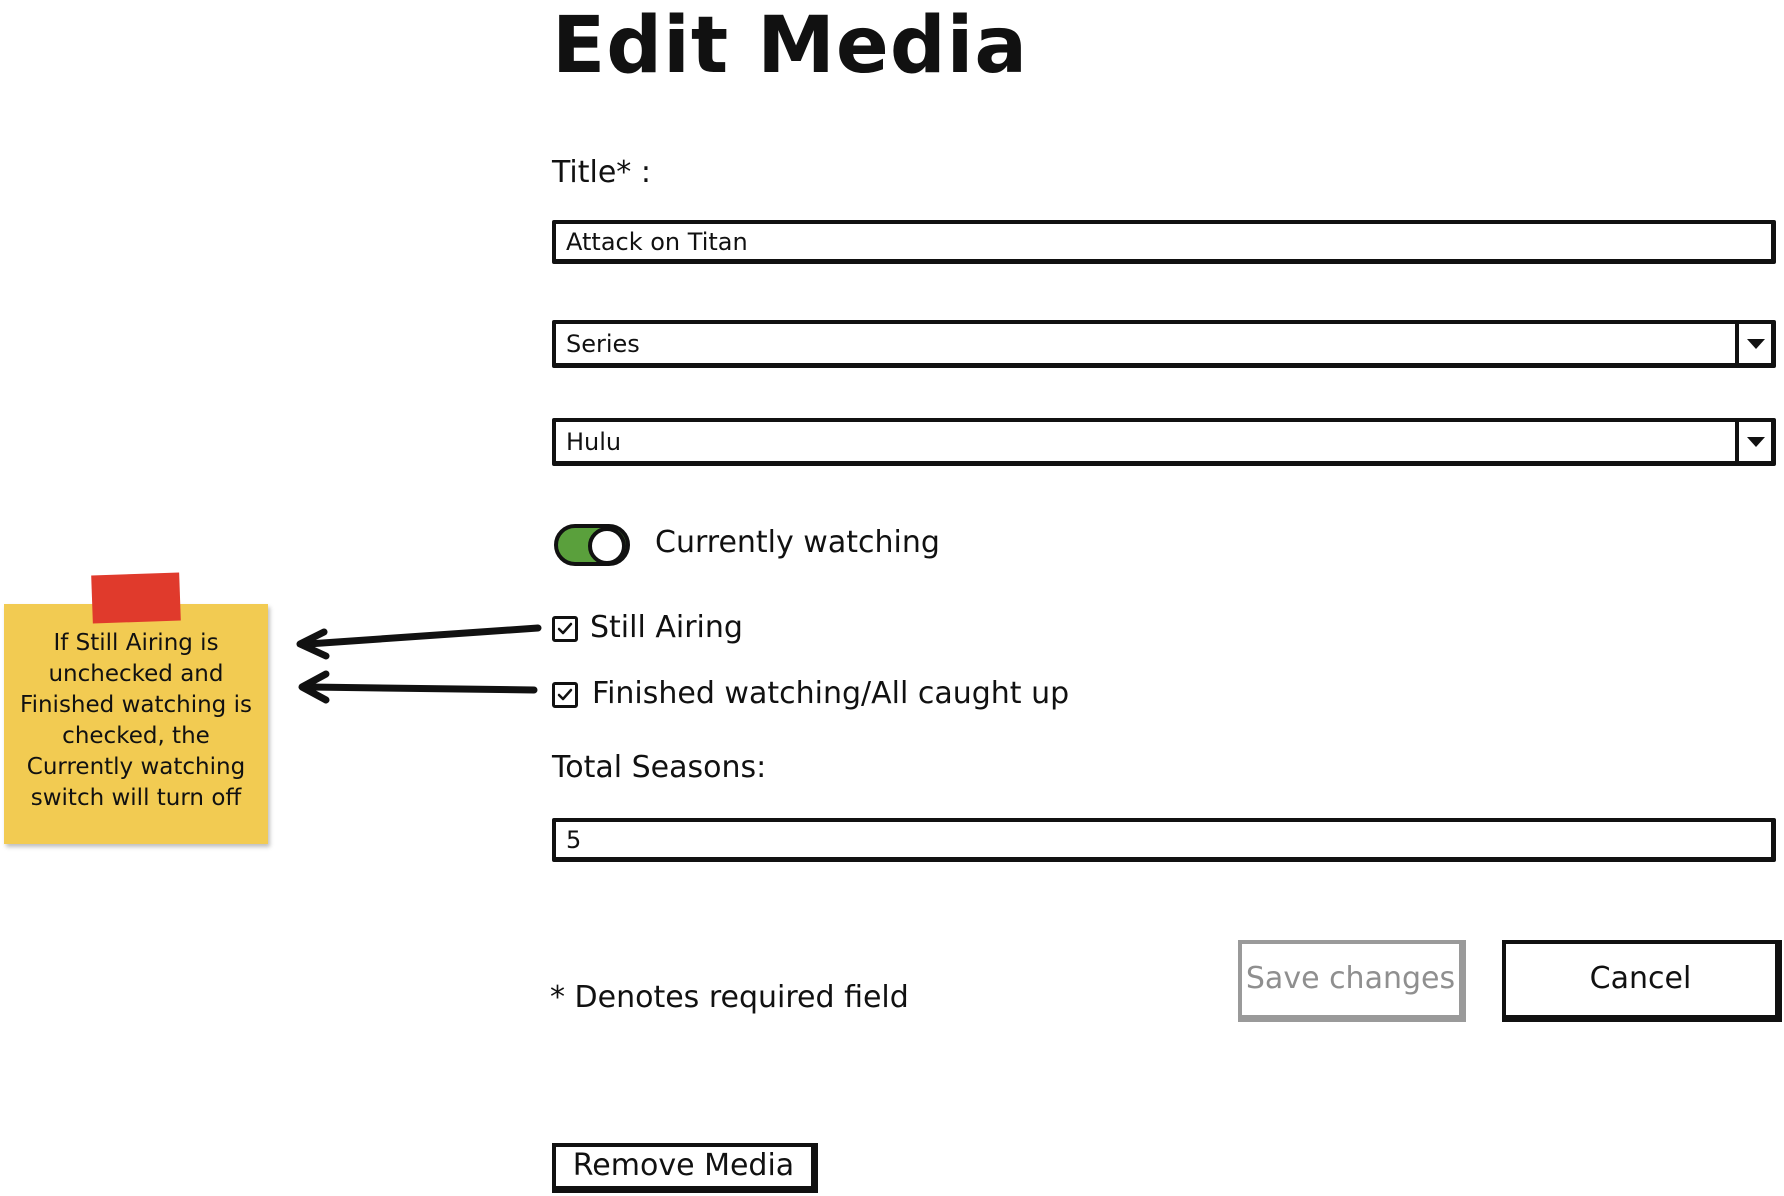 This screenshot has height=1196, width=1784. I want to click on tape-icon, so click(136, 598).